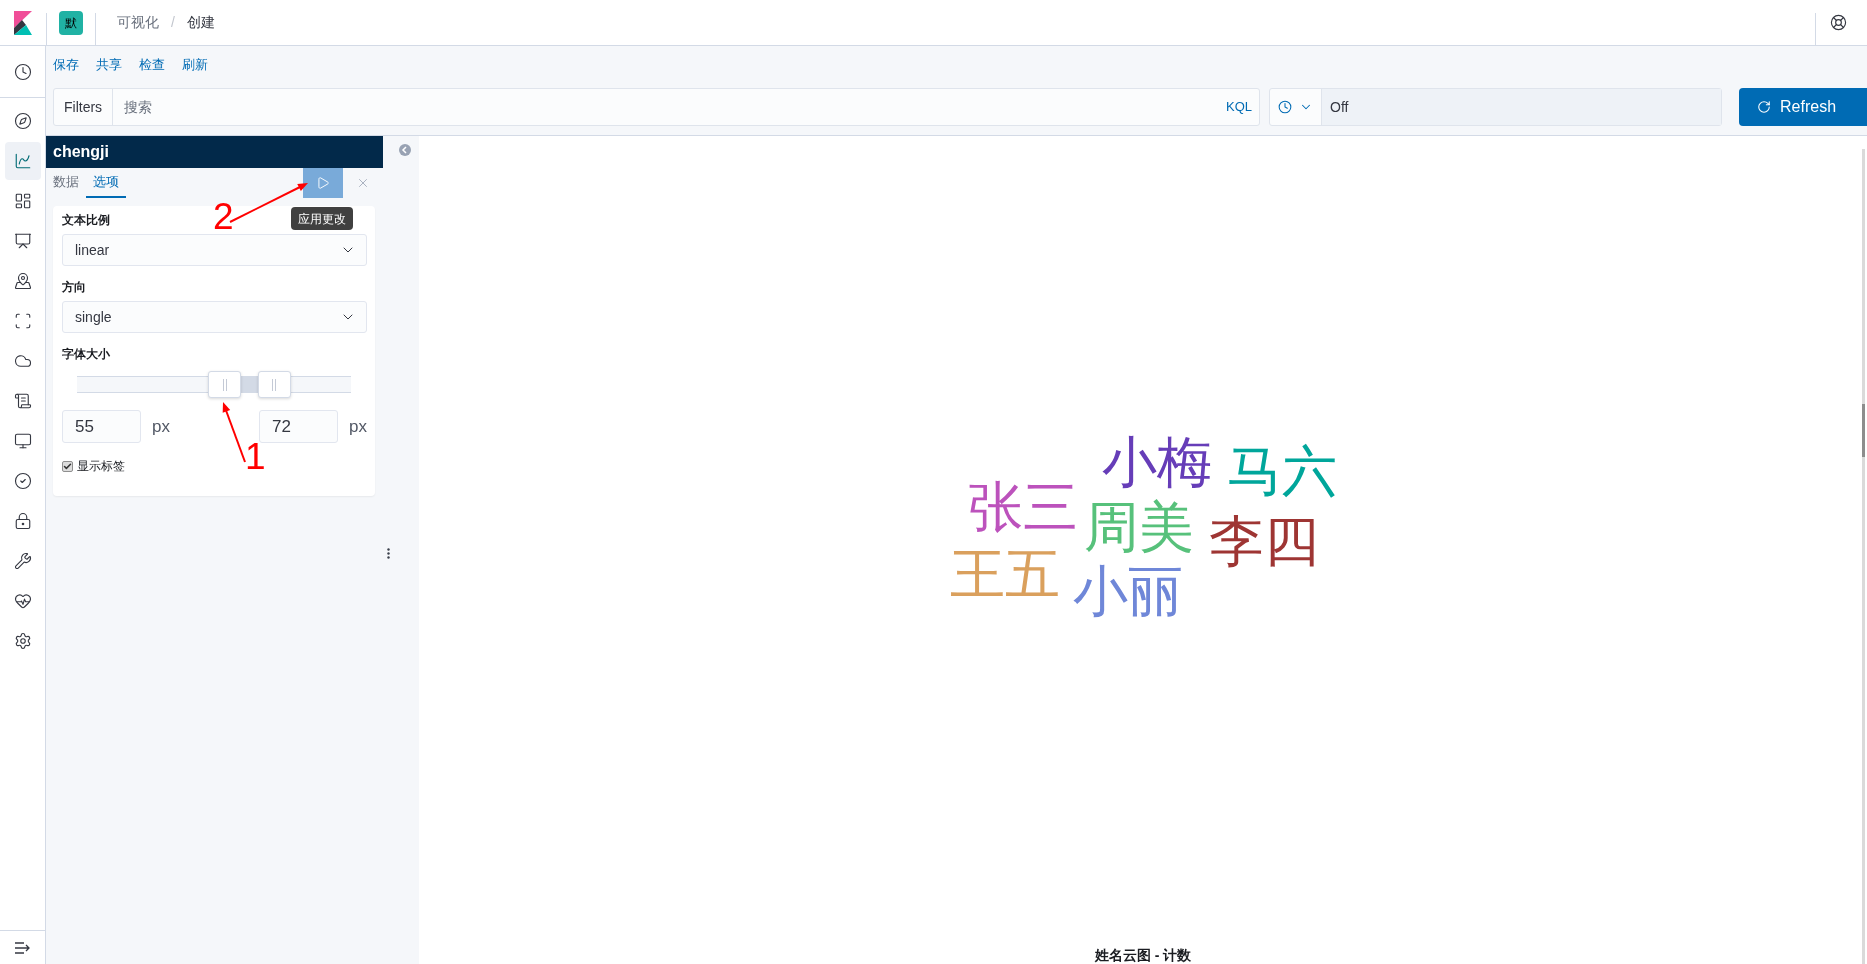  Describe the element at coordinates (152, 65) in the screenshot. I see `menu-link: 检查` at that location.